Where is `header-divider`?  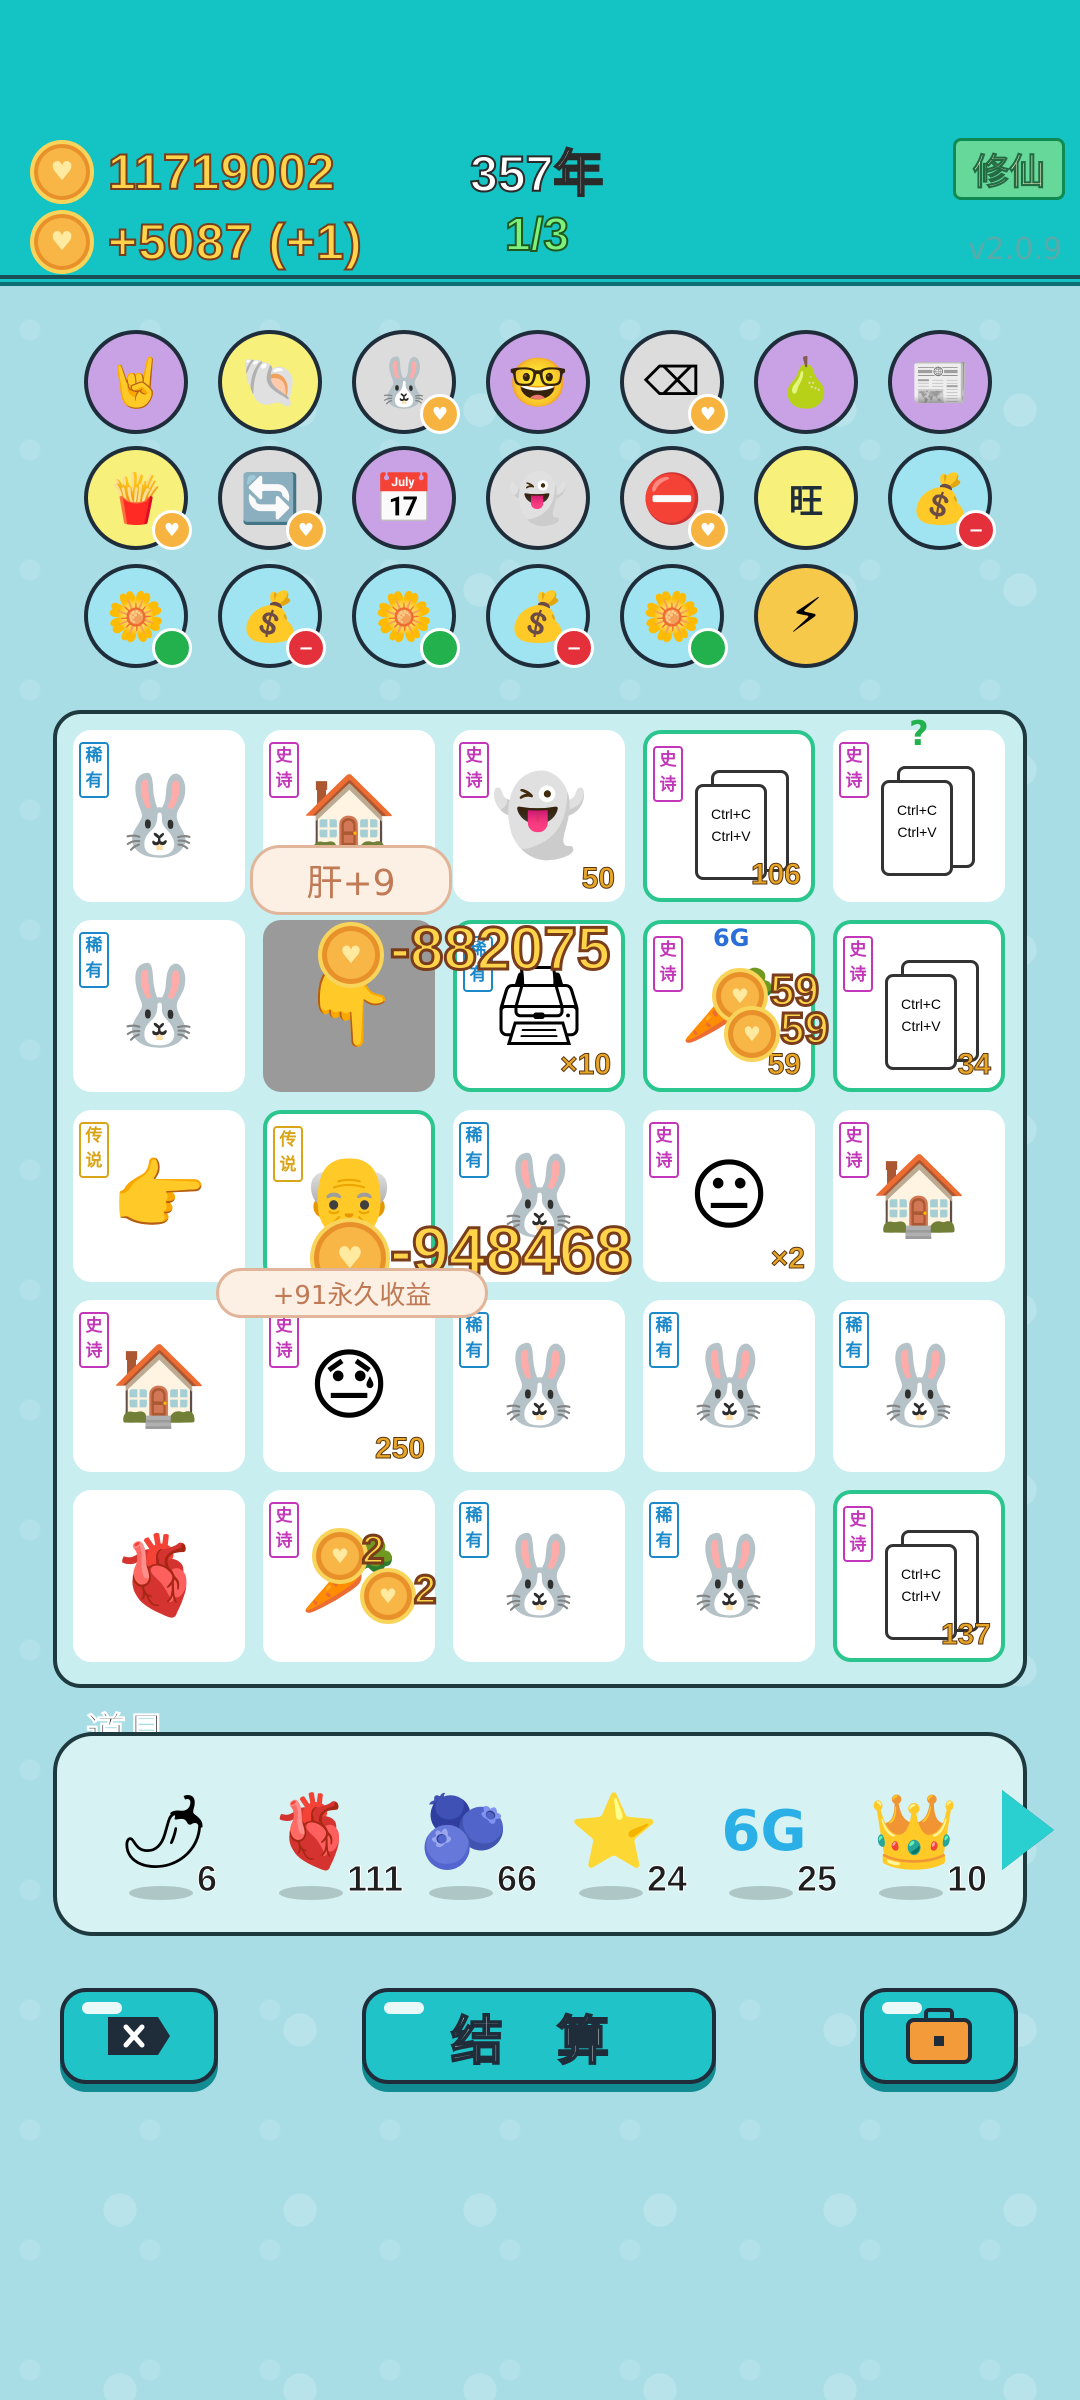 header-divider is located at coordinates (540, 277).